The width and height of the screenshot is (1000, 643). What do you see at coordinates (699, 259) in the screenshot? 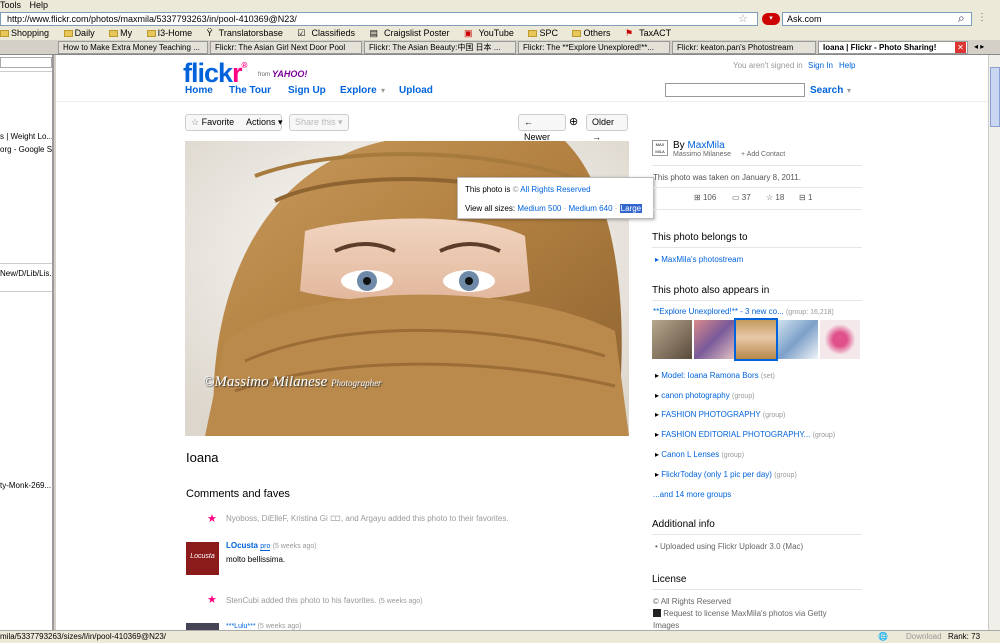
I see `photostream-link: ▸ MaxMila's photostream` at bounding box center [699, 259].